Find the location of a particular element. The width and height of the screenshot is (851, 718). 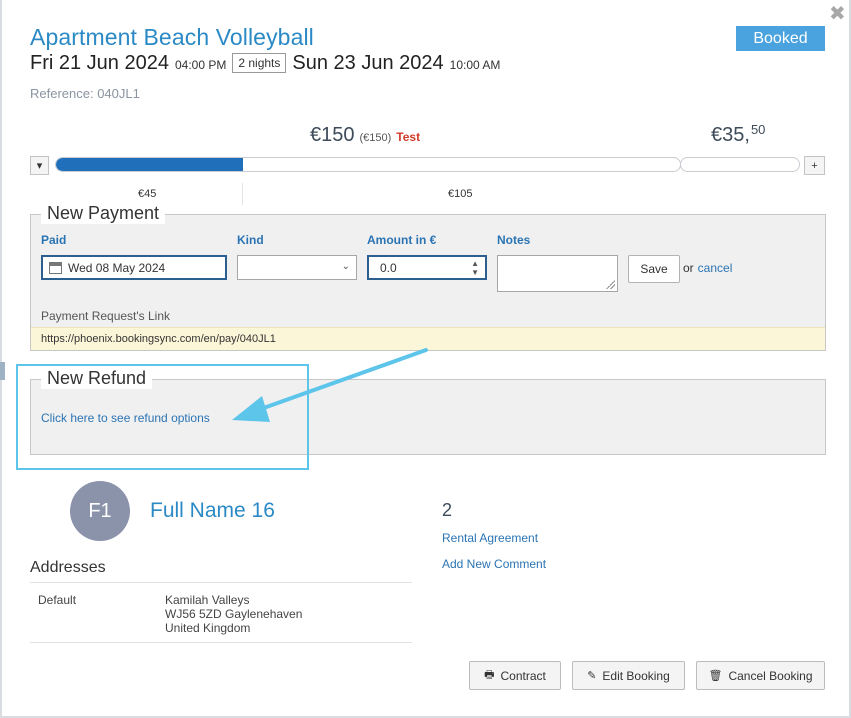

rental-agreement-link: Rental Agreement is located at coordinates (490, 538).